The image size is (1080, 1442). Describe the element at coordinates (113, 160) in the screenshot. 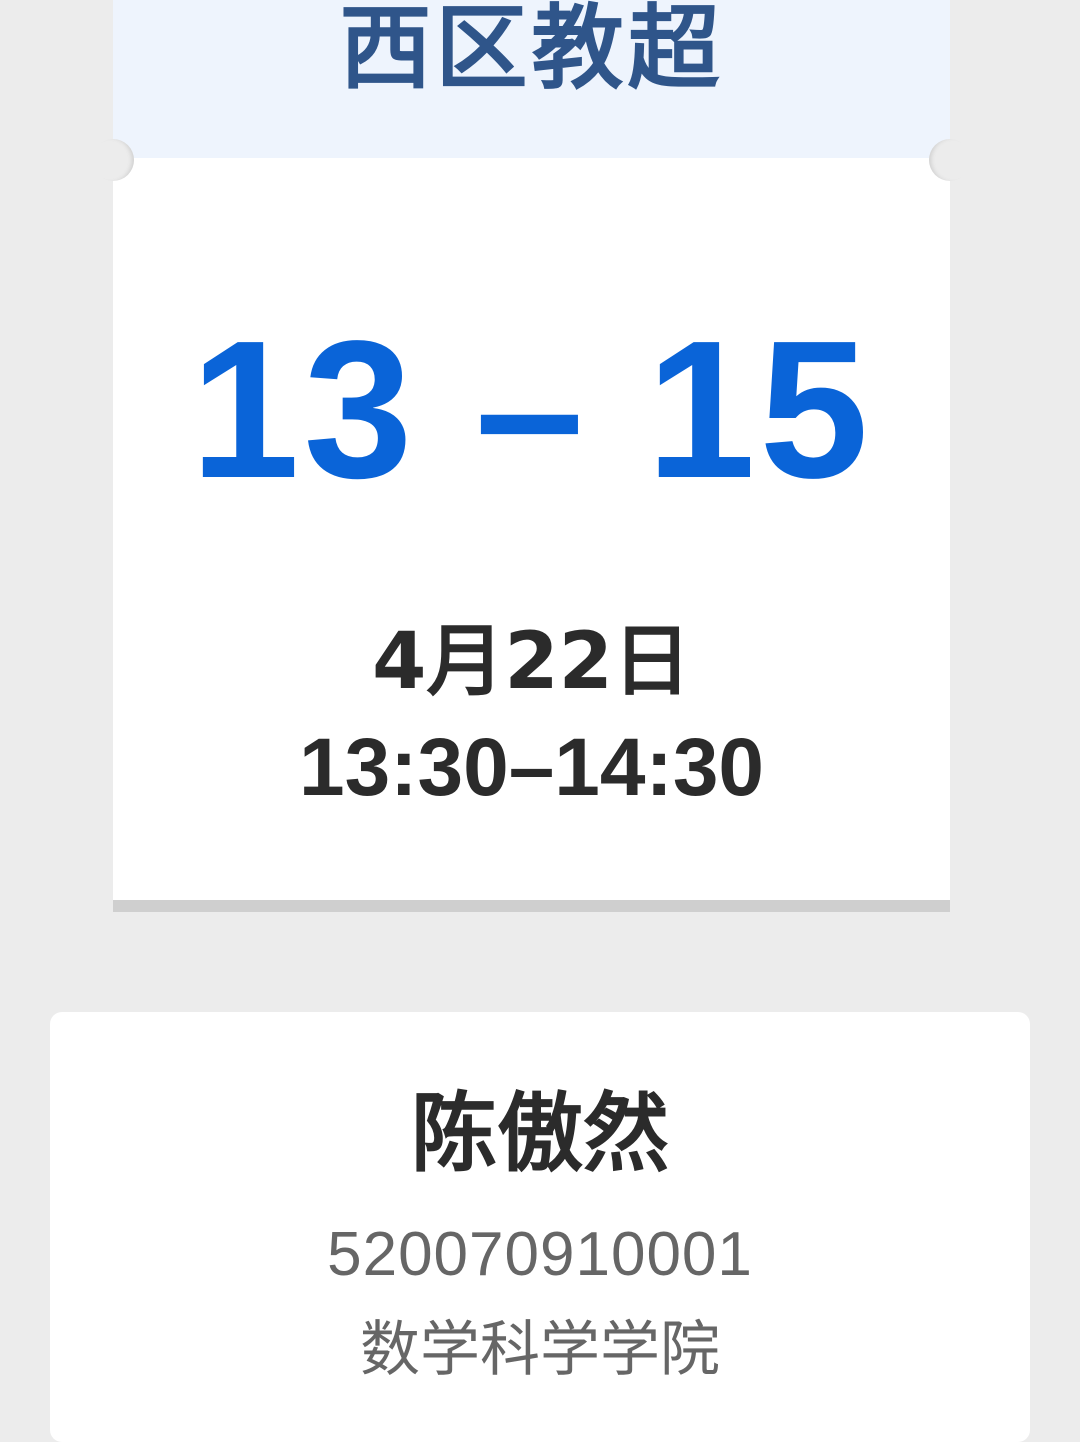

I see `ticket-notch-left` at that location.